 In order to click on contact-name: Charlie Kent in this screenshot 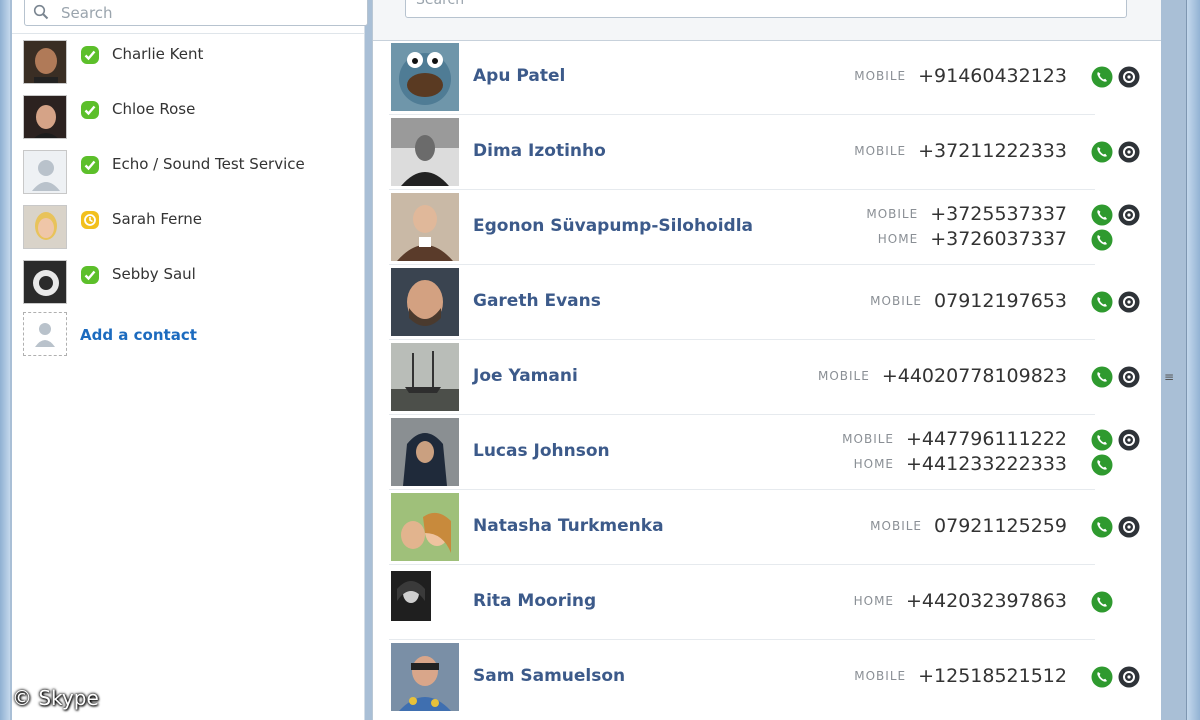, I will do `click(158, 54)`.